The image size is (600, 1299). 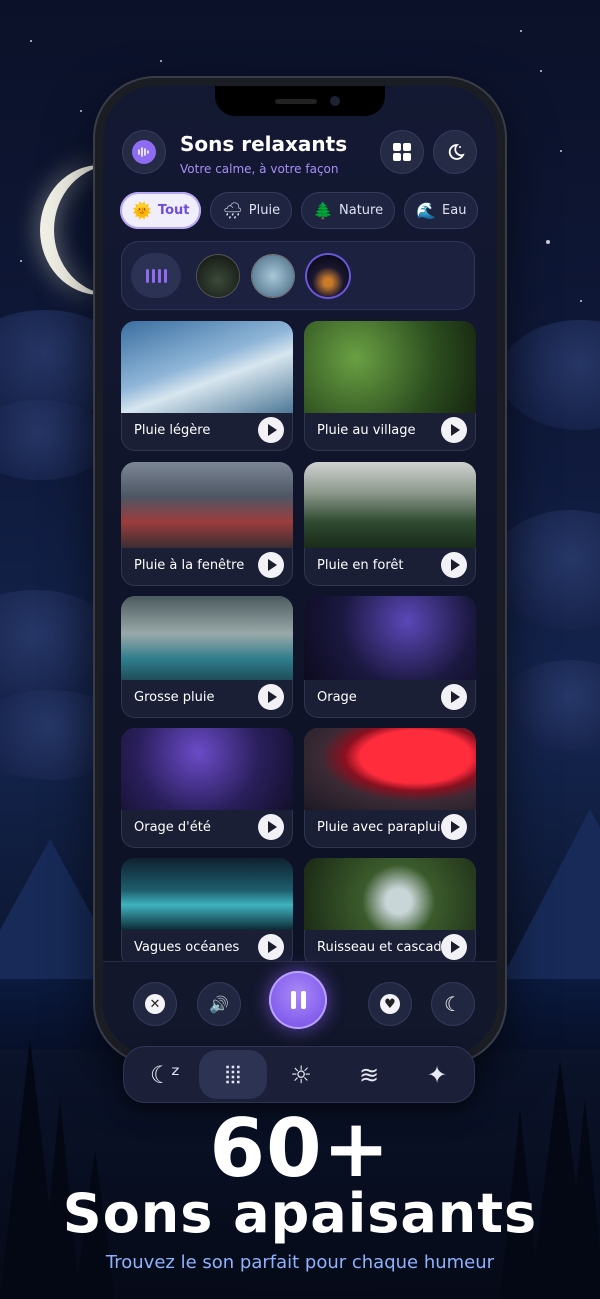 What do you see at coordinates (348, 210) in the screenshot?
I see `chip-nature: 🌲 Nature` at bounding box center [348, 210].